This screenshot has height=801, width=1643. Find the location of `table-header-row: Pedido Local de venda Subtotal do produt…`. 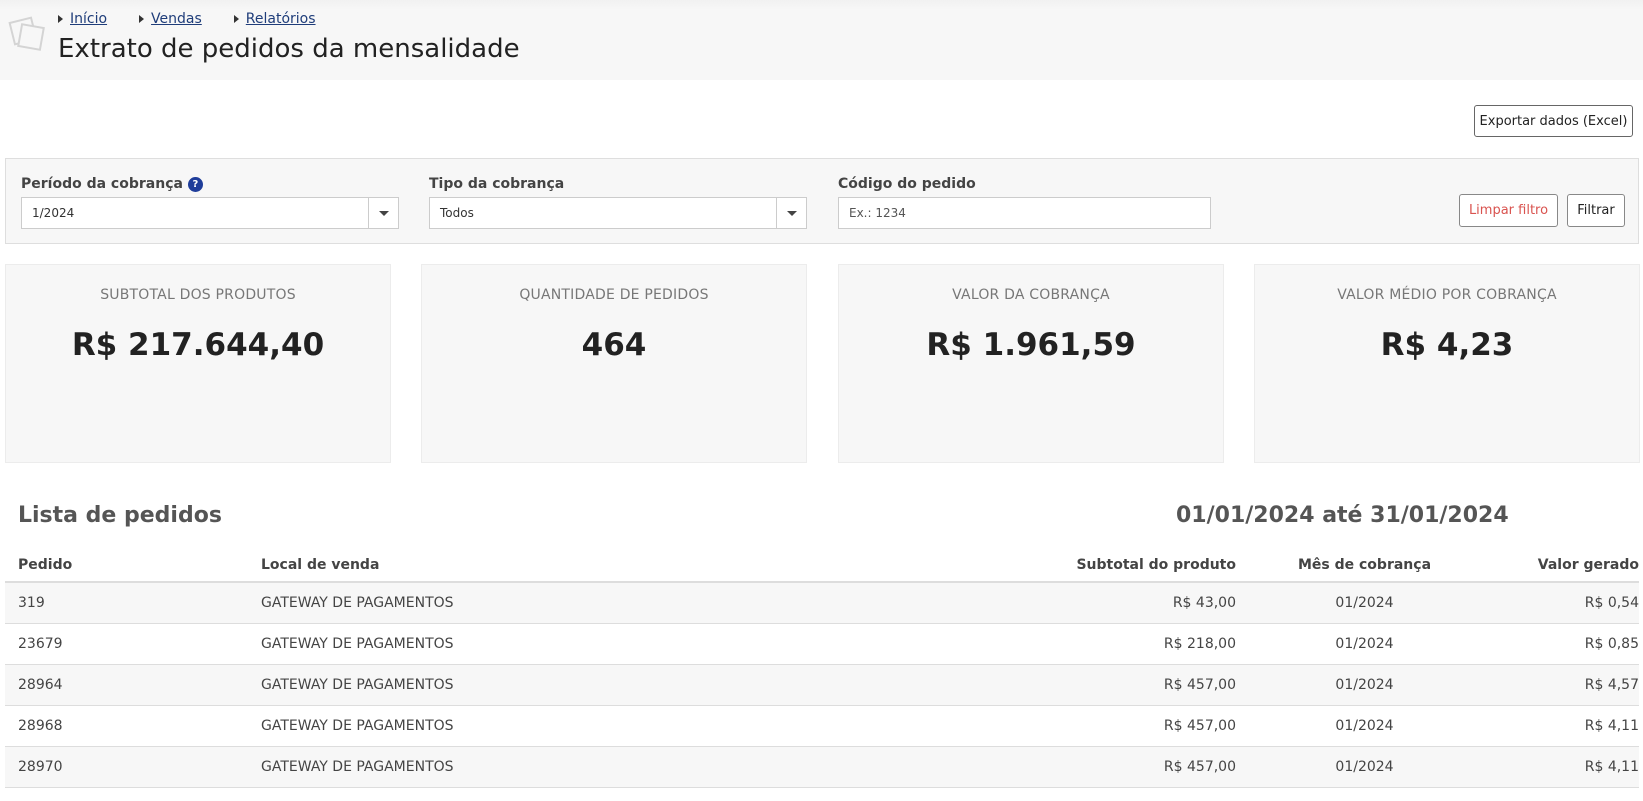

table-header-row: Pedido Local de venda Subtotal do produt… is located at coordinates (822, 565).